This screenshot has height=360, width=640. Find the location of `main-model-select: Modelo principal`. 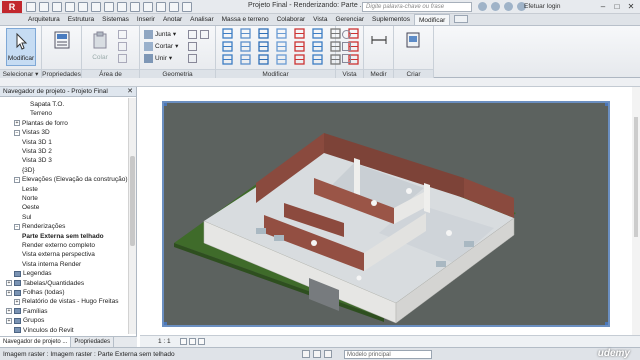

main-model-select: Modelo principal is located at coordinates (388, 354).